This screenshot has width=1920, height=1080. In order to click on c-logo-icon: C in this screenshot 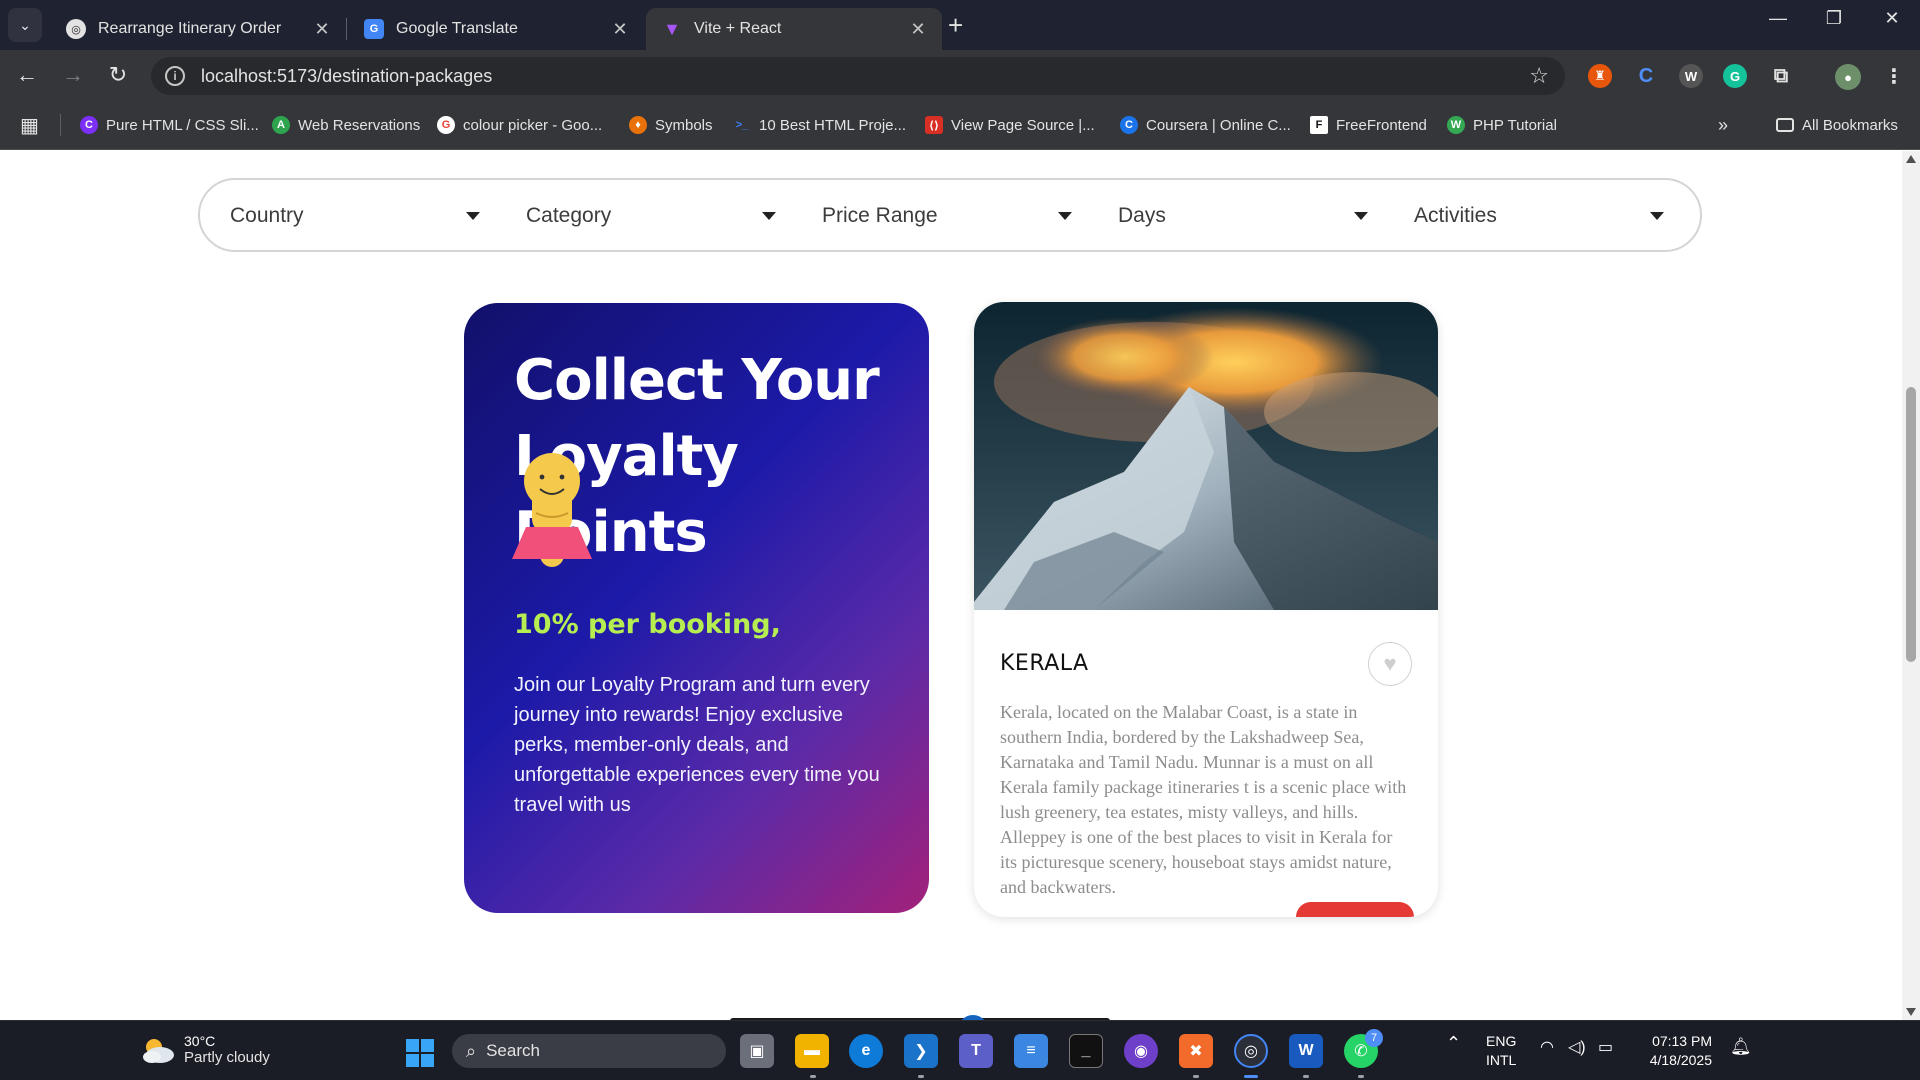, I will do `click(89, 125)`.